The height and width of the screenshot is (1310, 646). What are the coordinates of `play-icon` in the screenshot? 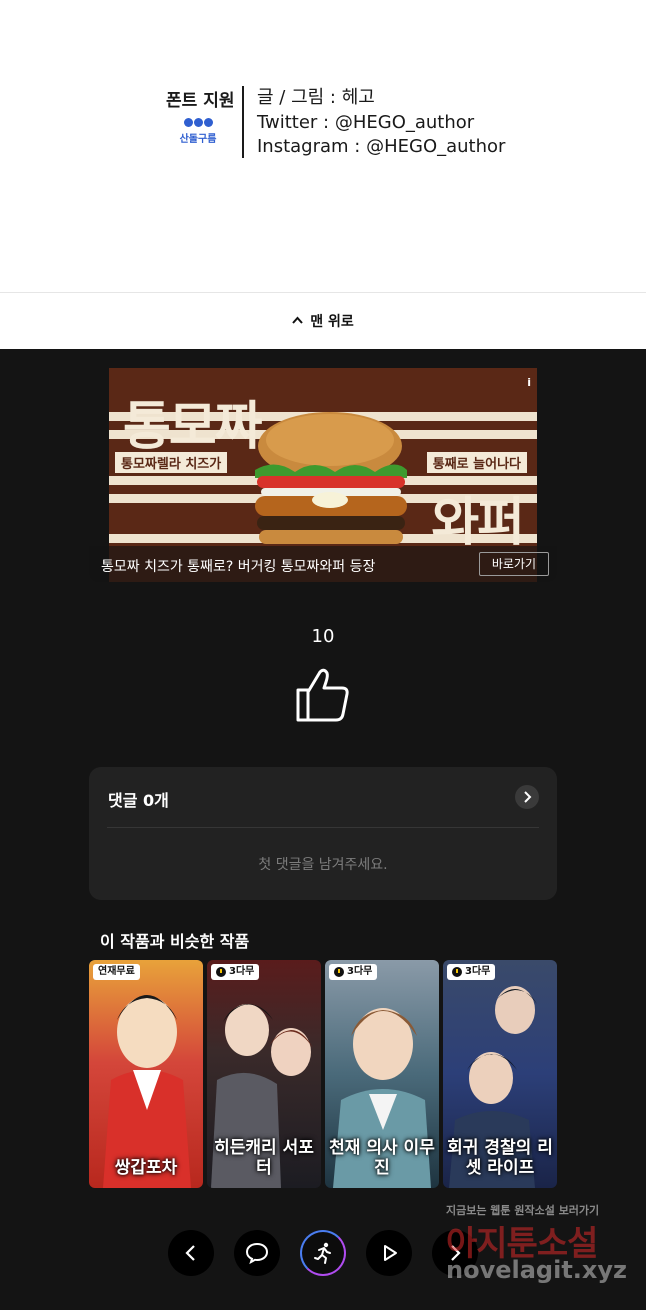 It's located at (390, 1253).